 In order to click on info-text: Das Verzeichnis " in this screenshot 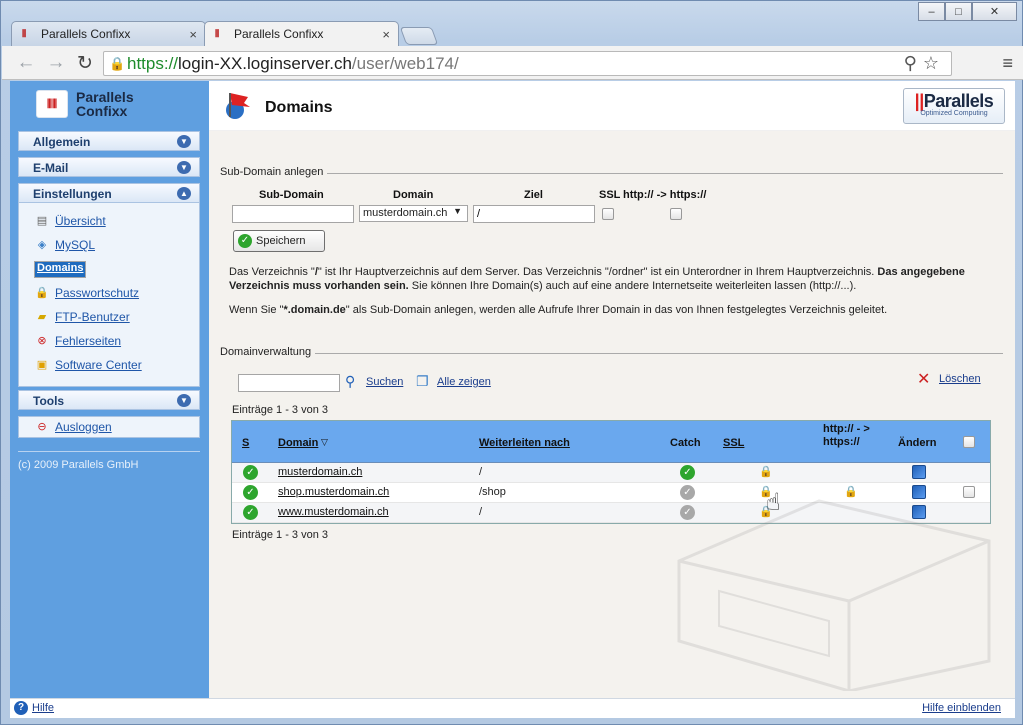, I will do `click(272, 272)`.